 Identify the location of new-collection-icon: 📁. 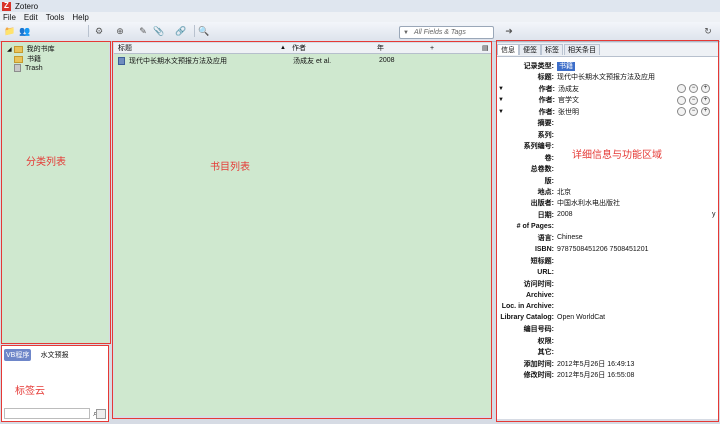
(10, 31).